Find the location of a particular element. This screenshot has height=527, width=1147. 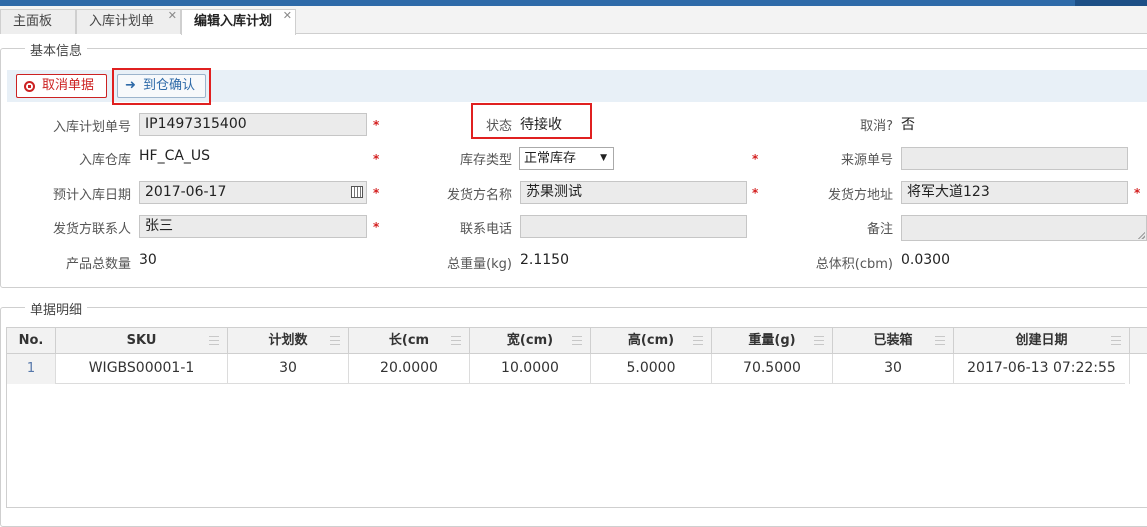

packed-cell: 30 is located at coordinates (893, 369).